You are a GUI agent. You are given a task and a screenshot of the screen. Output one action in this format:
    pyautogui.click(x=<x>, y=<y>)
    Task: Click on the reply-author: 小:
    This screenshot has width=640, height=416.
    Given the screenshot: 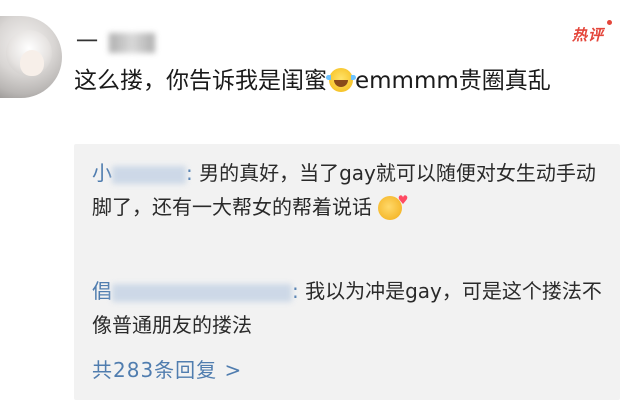 What is the action you would take?
    pyautogui.click(x=142, y=173)
    